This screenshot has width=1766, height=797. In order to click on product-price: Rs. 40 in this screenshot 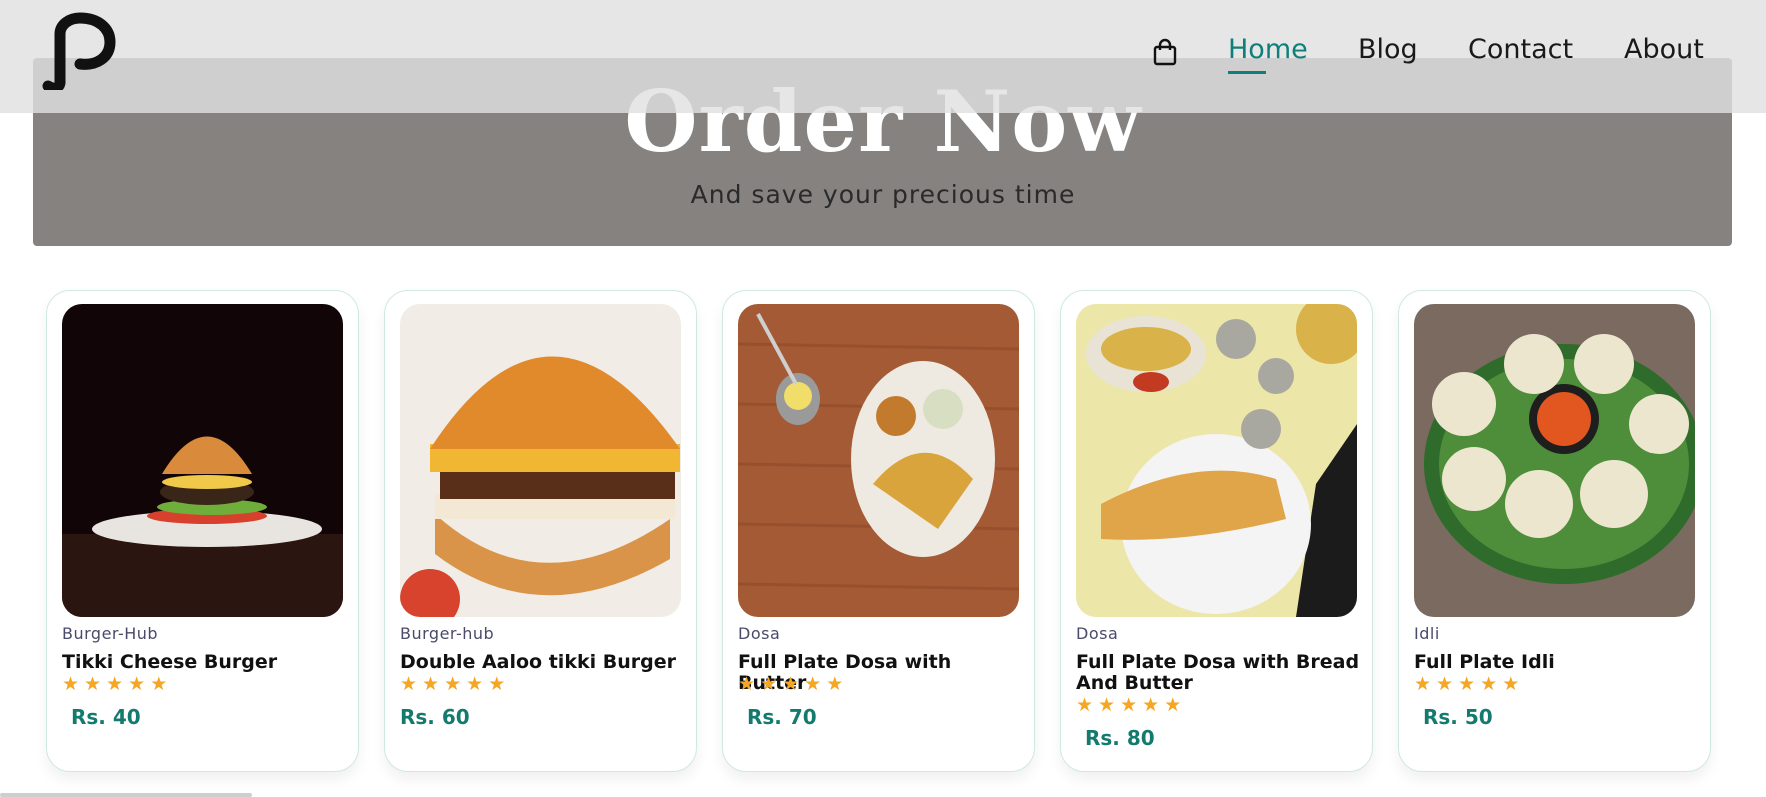, I will do `click(106, 717)`.